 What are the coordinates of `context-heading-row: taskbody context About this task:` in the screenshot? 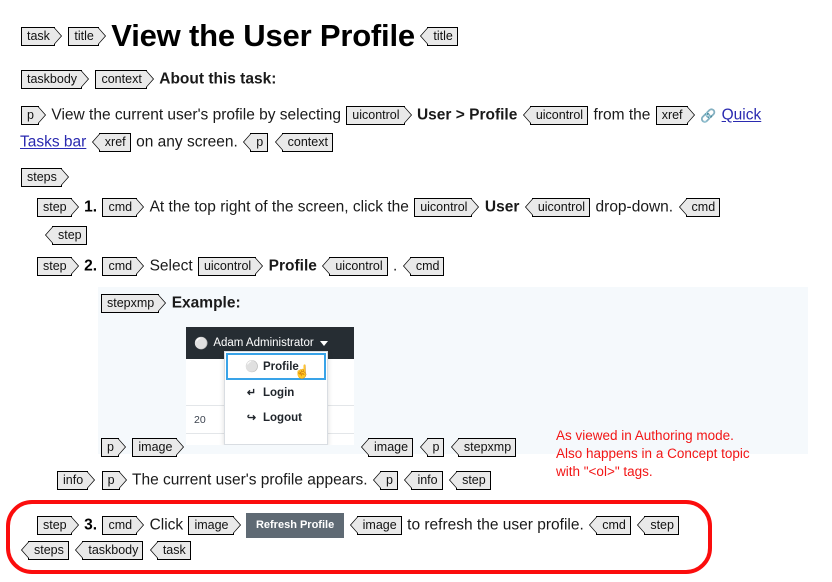 It's located at (148, 79).